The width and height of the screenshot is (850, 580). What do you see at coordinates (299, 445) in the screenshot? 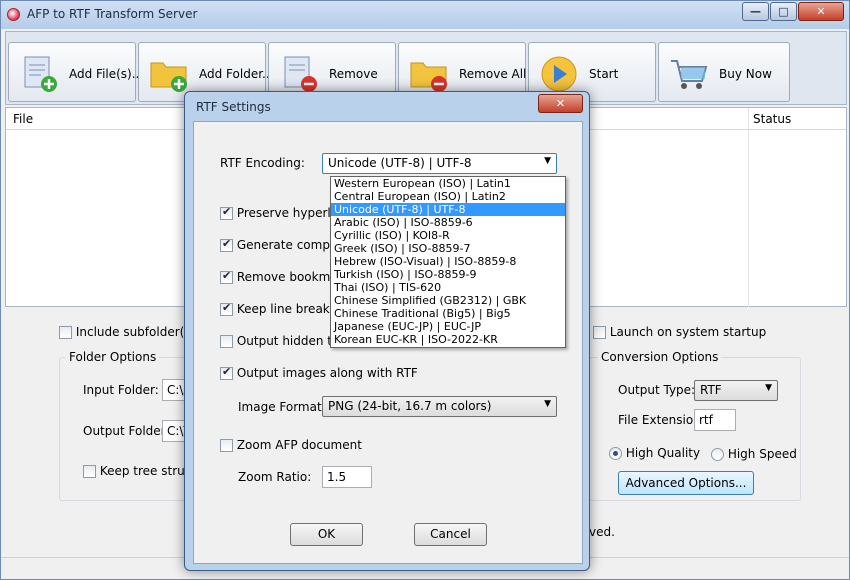
I see `zoom-afp-label: Zoom AFP document` at bounding box center [299, 445].